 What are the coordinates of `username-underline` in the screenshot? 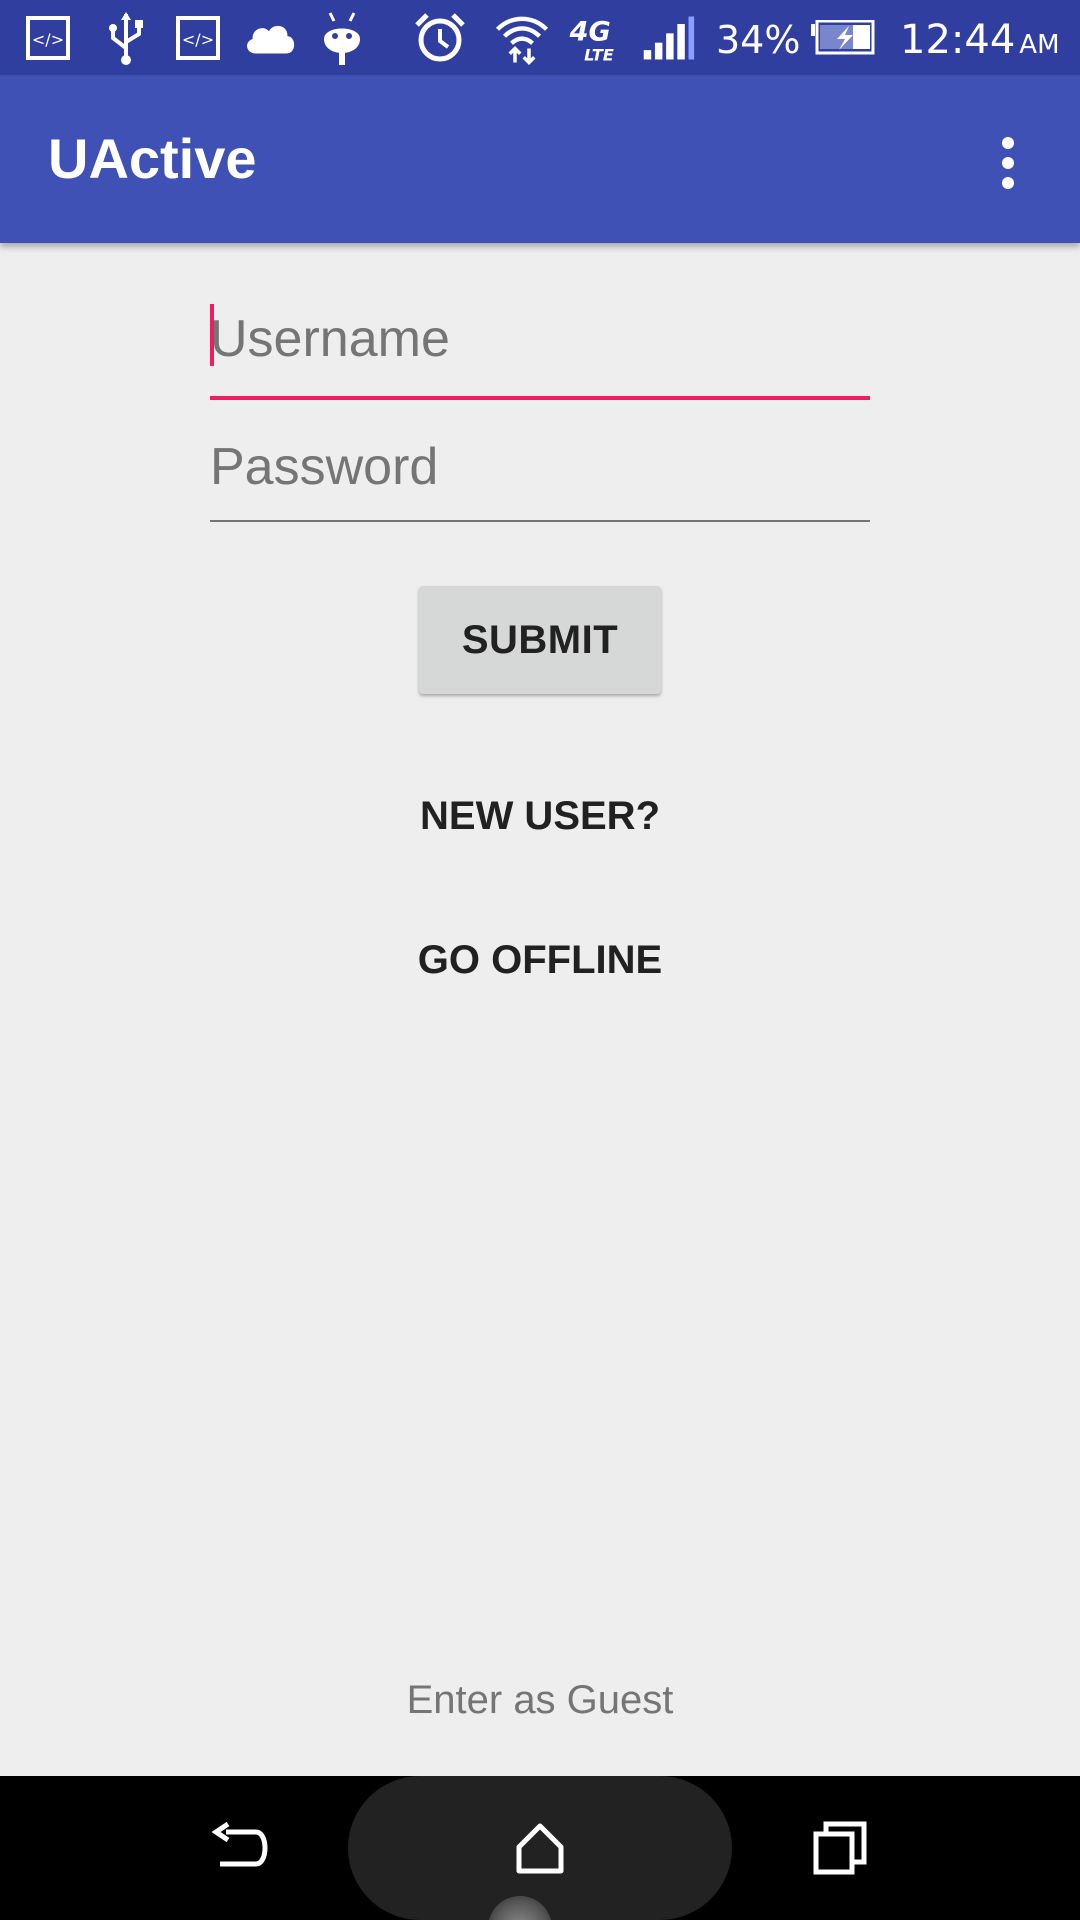 It's located at (540, 398).